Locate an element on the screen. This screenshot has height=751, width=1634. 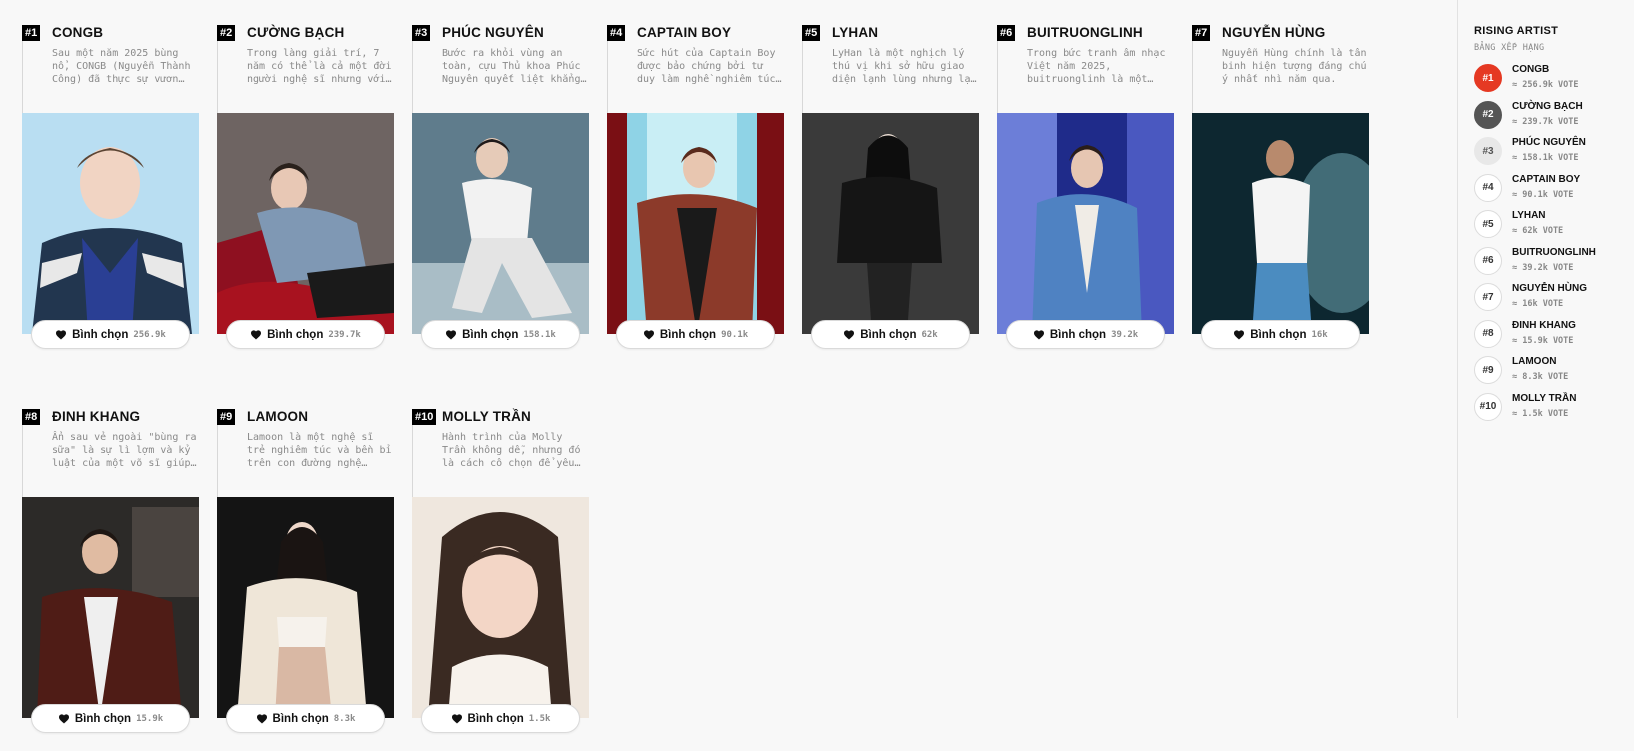
ranking-name: CAPTAIN BOY is located at coordinates (1546, 179).